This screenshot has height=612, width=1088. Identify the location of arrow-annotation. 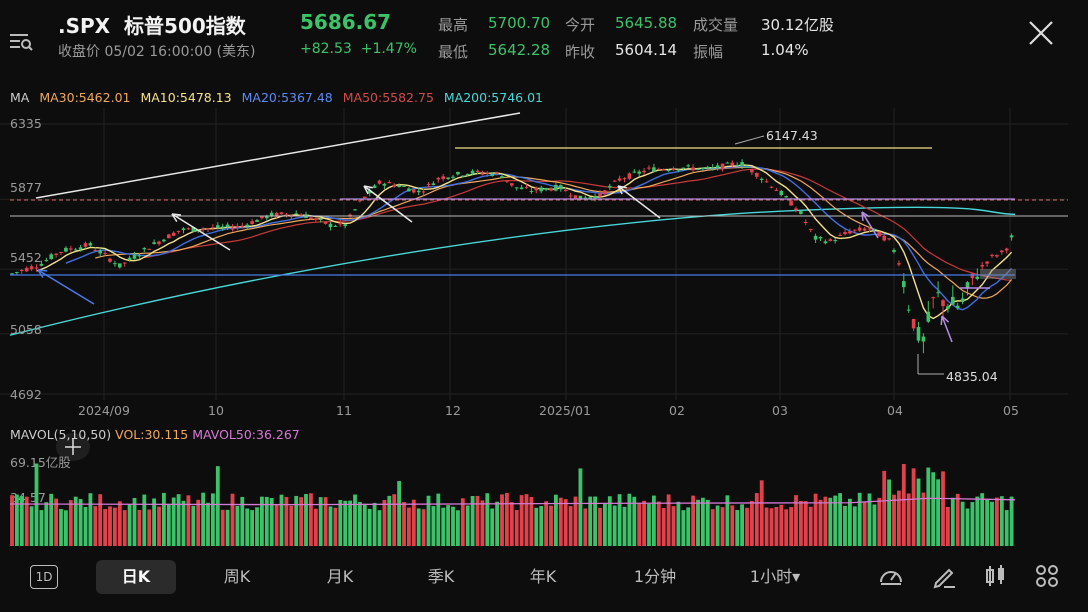
(639, 202).